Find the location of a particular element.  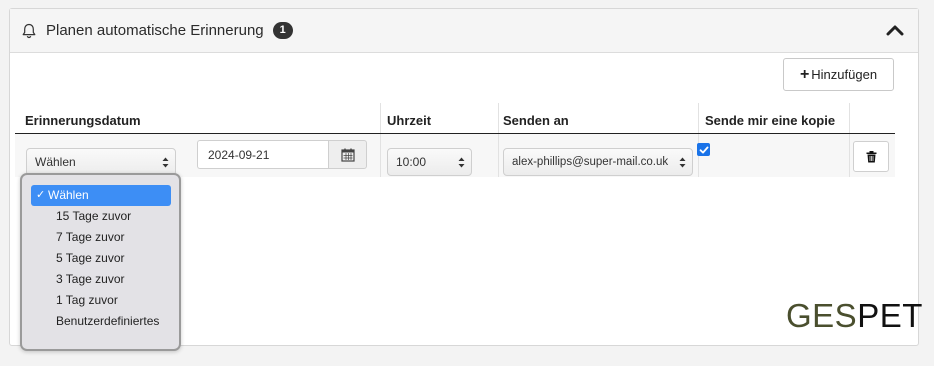

calendar-icon is located at coordinates (347, 155).